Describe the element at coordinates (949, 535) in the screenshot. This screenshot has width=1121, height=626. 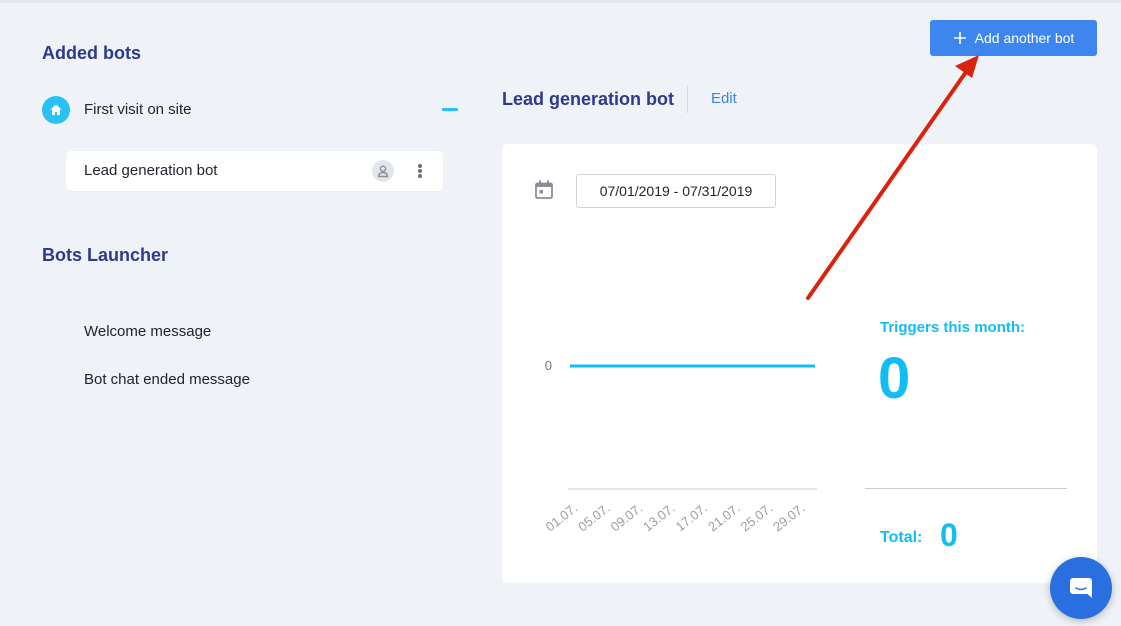
I see `total-value: 0` at that location.